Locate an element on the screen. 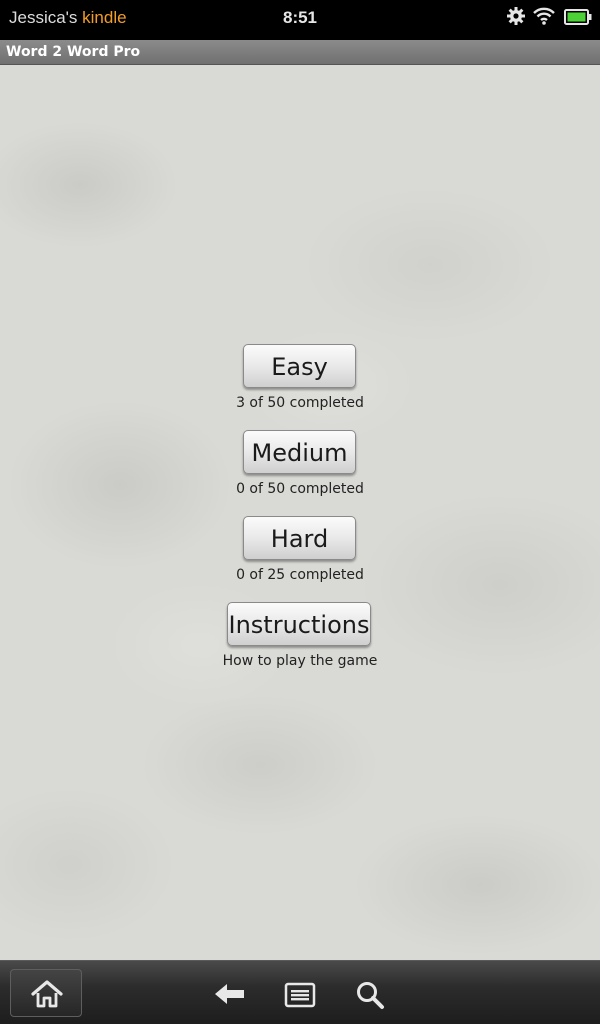  instructions-caption: How to play the game is located at coordinates (300, 661).